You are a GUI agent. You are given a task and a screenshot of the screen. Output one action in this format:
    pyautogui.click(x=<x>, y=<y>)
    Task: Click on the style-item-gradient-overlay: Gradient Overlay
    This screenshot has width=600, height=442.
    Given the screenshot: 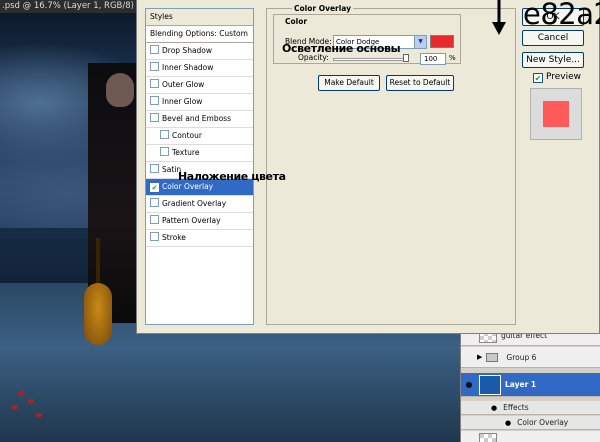 What is the action you would take?
    pyautogui.click(x=199, y=204)
    